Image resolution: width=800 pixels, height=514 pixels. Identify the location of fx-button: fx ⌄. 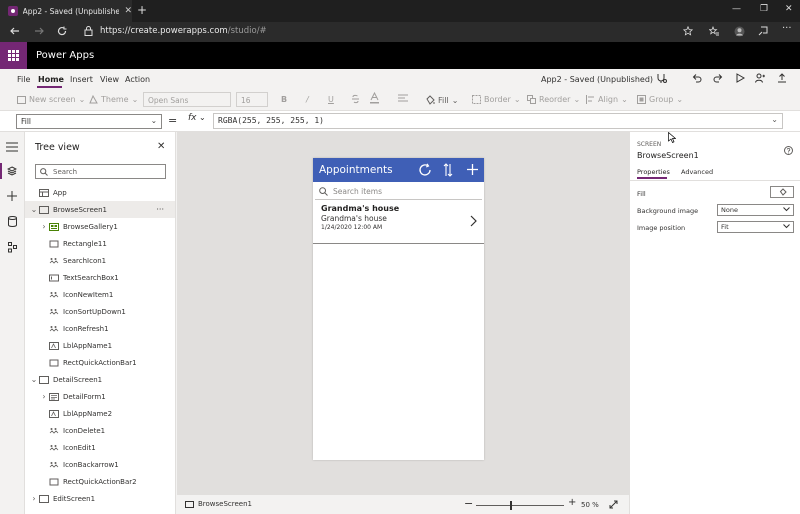
(197, 118).